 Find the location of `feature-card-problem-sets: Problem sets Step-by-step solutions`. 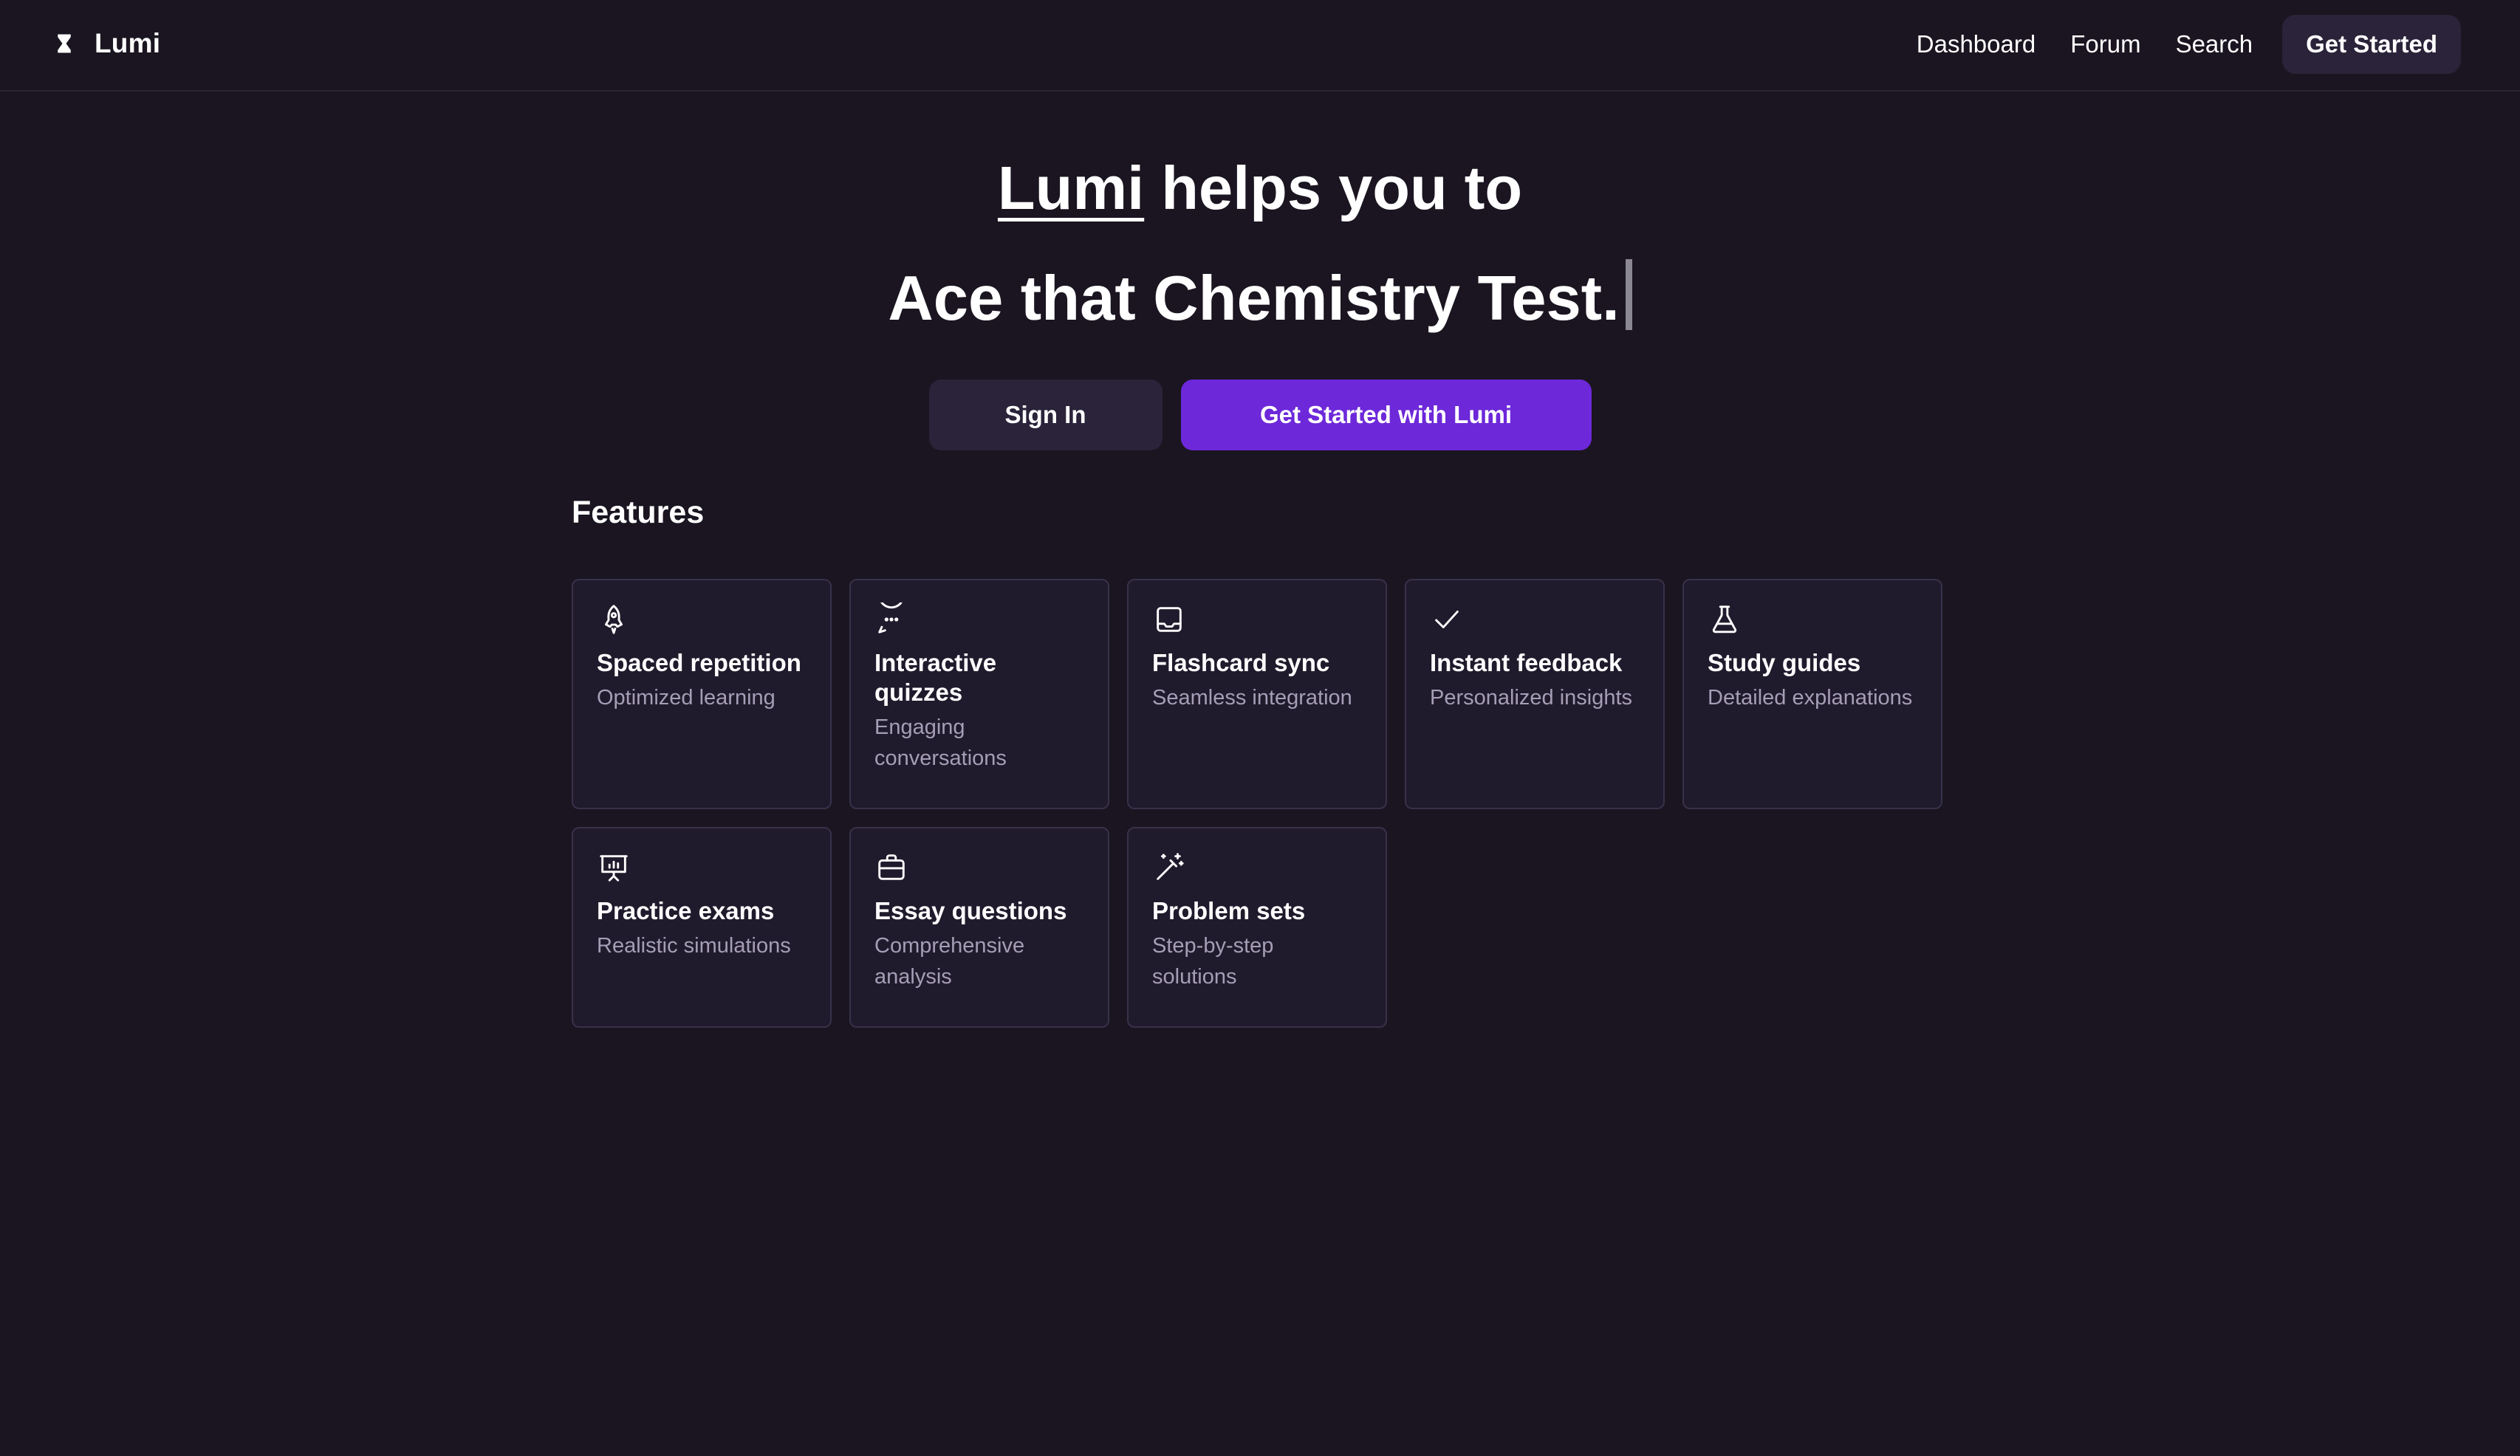

feature-card-problem-sets: Problem sets Step-by-step solutions is located at coordinates (1257, 928).